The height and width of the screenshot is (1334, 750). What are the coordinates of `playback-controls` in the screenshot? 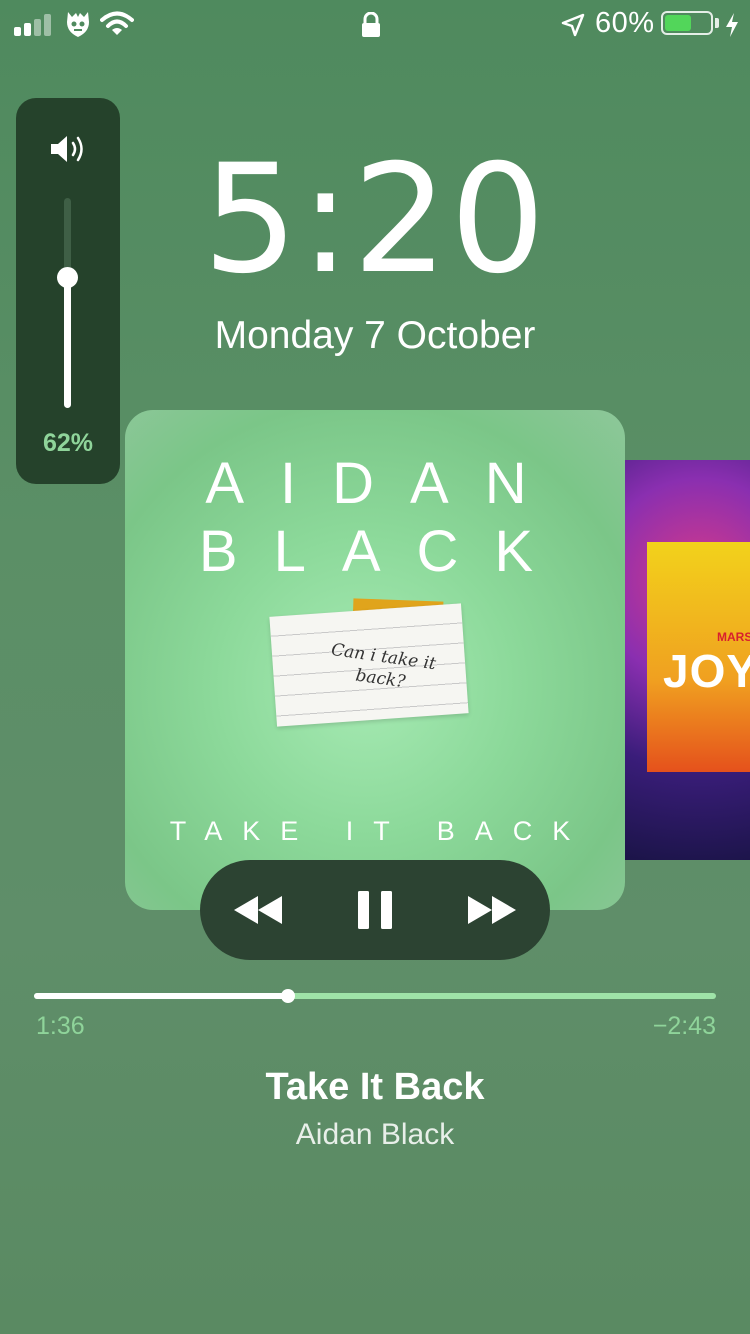 It's located at (375, 910).